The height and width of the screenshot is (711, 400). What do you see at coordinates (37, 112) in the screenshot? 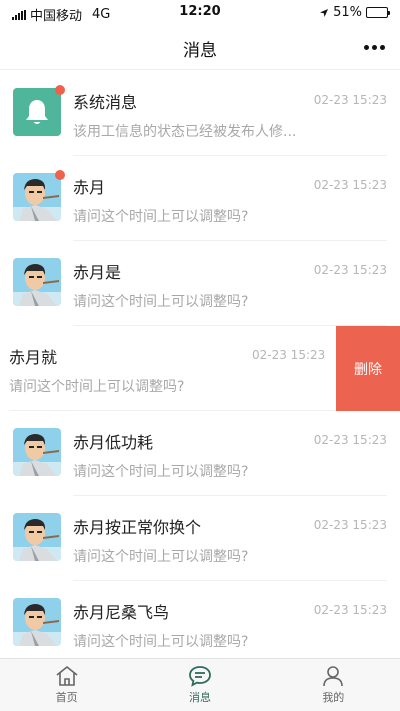
I see `system-bell-icon` at bounding box center [37, 112].